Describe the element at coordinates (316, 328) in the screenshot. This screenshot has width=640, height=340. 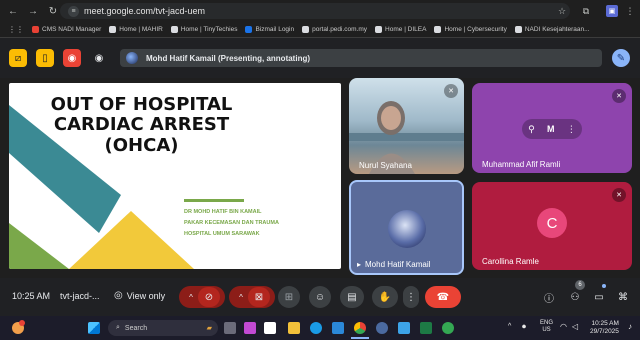
I see `edge-icon` at that location.